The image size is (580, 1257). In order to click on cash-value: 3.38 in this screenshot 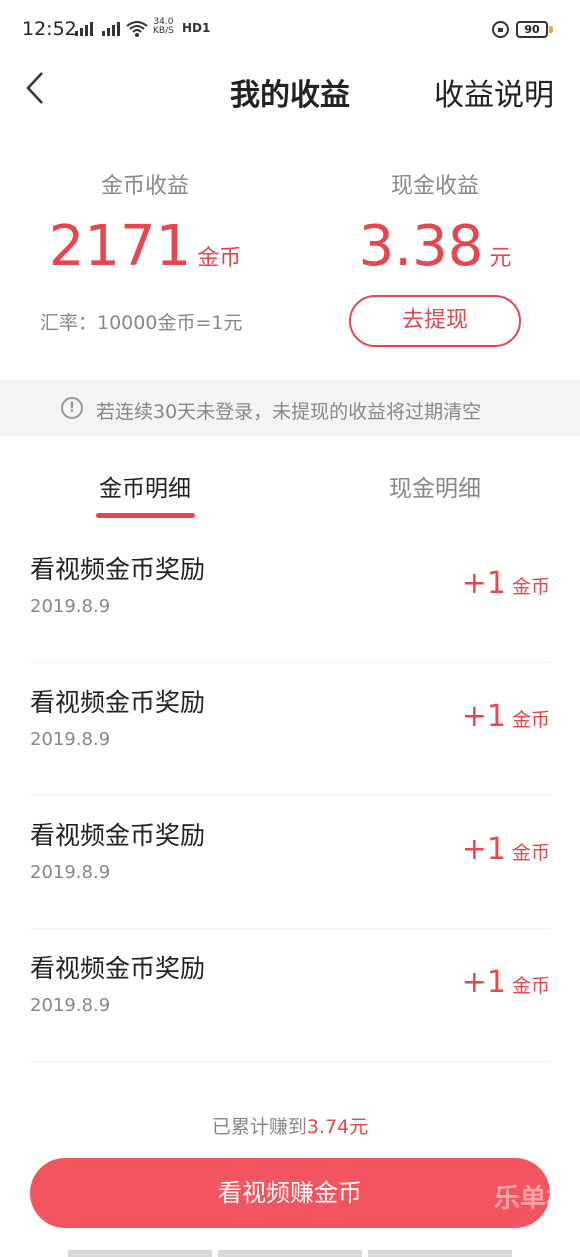, I will do `click(421, 246)`.